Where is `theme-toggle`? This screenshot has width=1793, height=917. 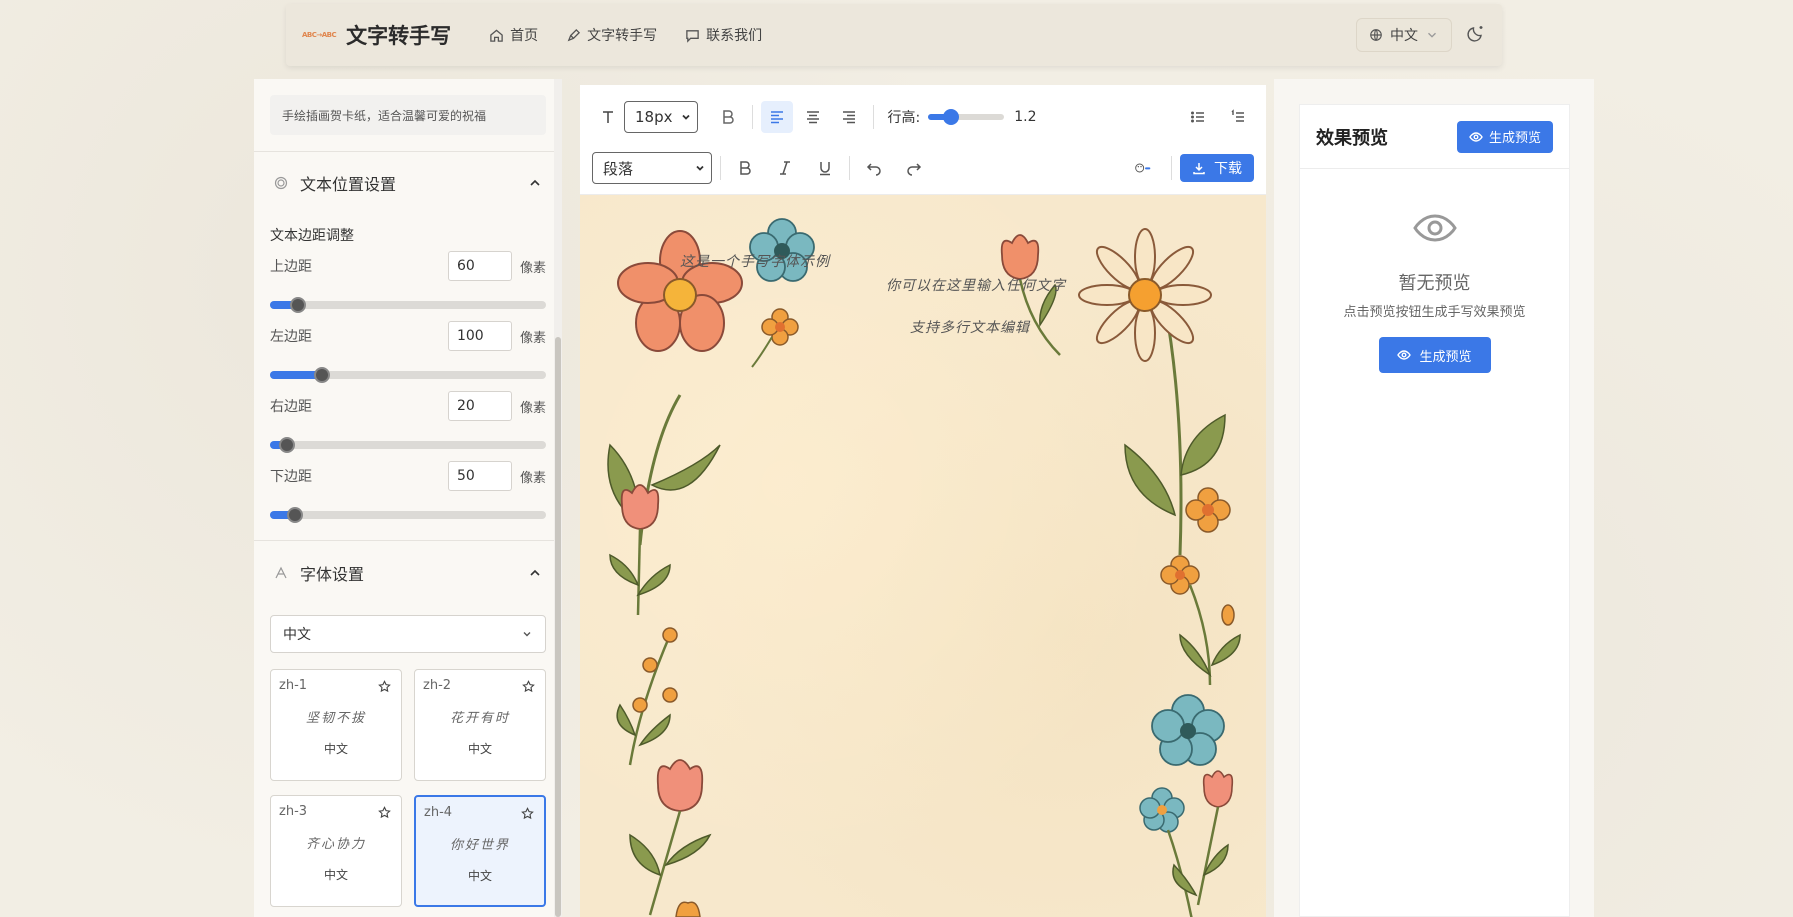
theme-toggle is located at coordinates (1476, 35).